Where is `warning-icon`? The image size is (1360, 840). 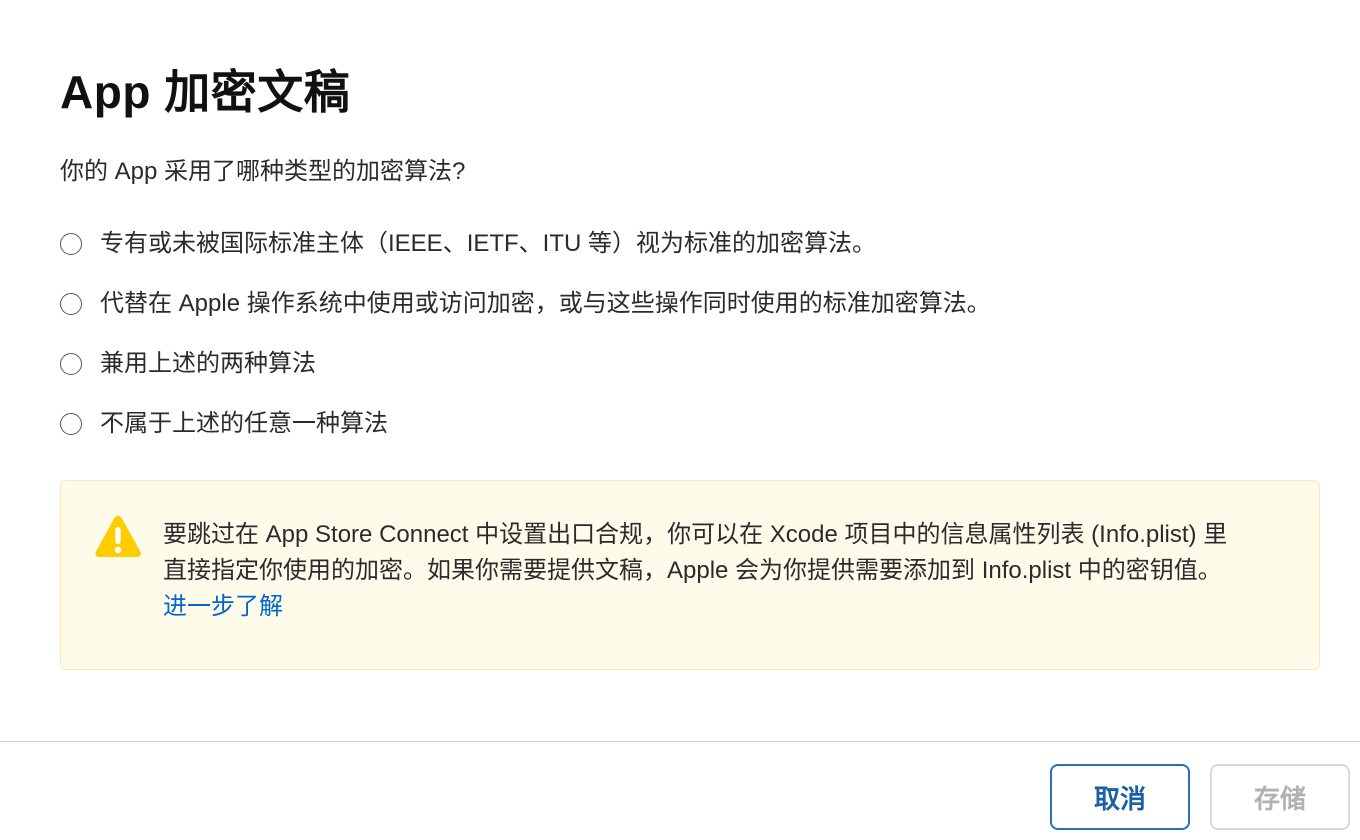
warning-icon is located at coordinates (118, 536).